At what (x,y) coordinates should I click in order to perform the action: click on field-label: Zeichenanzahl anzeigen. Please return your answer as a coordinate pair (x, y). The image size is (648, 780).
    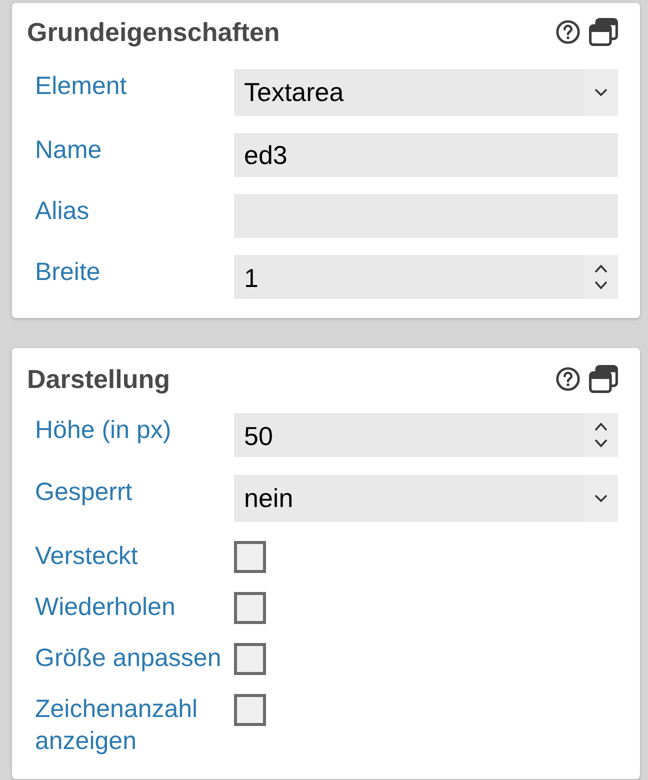
    Looking at the image, I should click on (117, 725).